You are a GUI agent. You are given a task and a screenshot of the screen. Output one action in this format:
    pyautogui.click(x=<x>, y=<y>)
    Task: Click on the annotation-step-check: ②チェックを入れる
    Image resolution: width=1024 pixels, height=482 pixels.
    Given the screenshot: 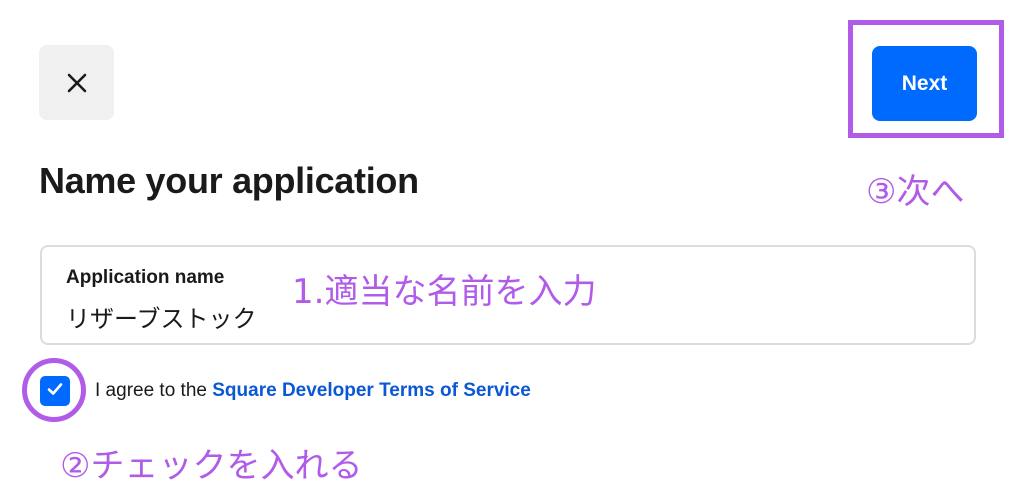 What is the action you would take?
    pyautogui.click(x=211, y=464)
    